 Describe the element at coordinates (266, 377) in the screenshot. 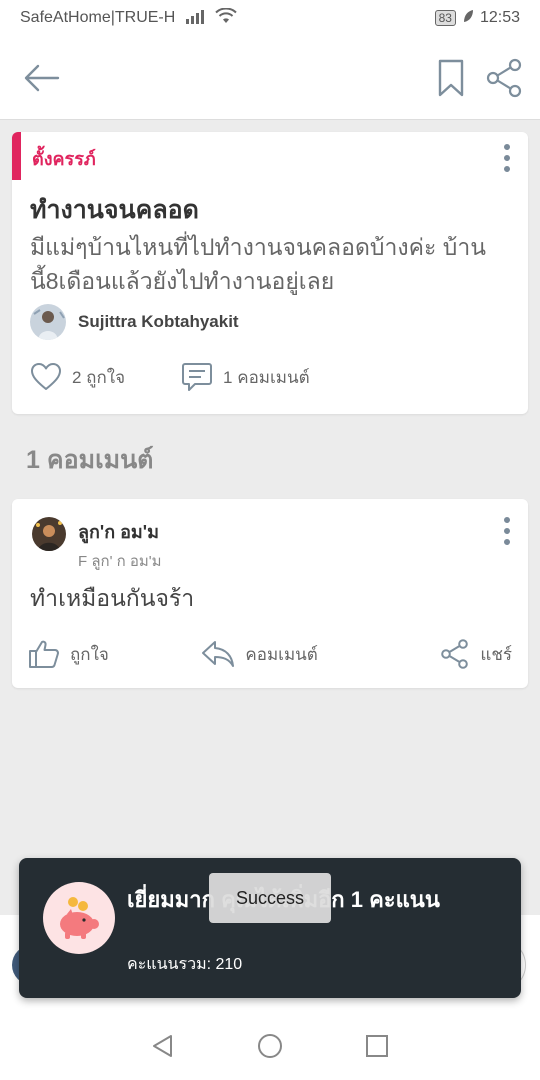

I see `comment-count: 1 คอมเมนต์` at that location.